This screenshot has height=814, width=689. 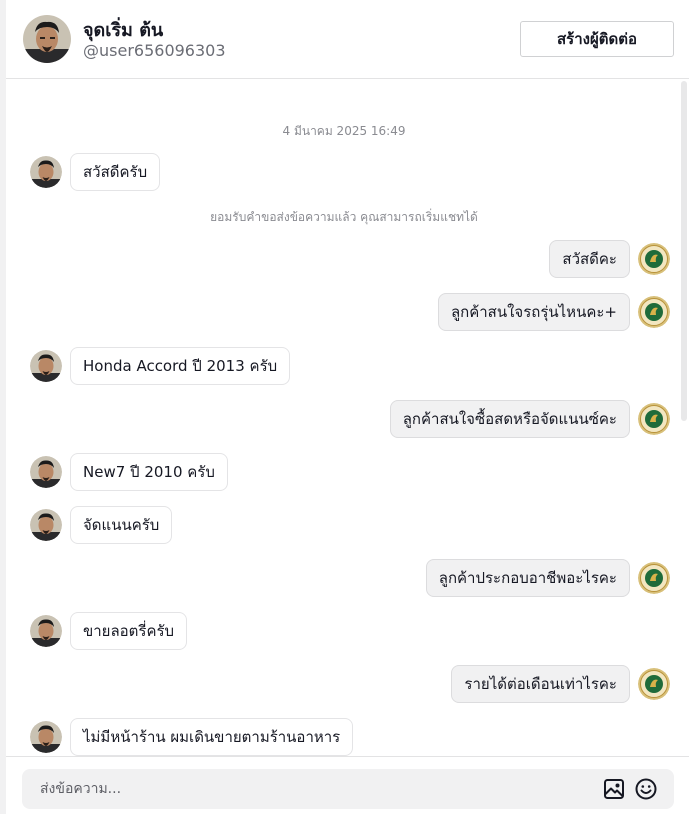 What do you see at coordinates (614, 789) in the screenshot?
I see `image-icon` at bounding box center [614, 789].